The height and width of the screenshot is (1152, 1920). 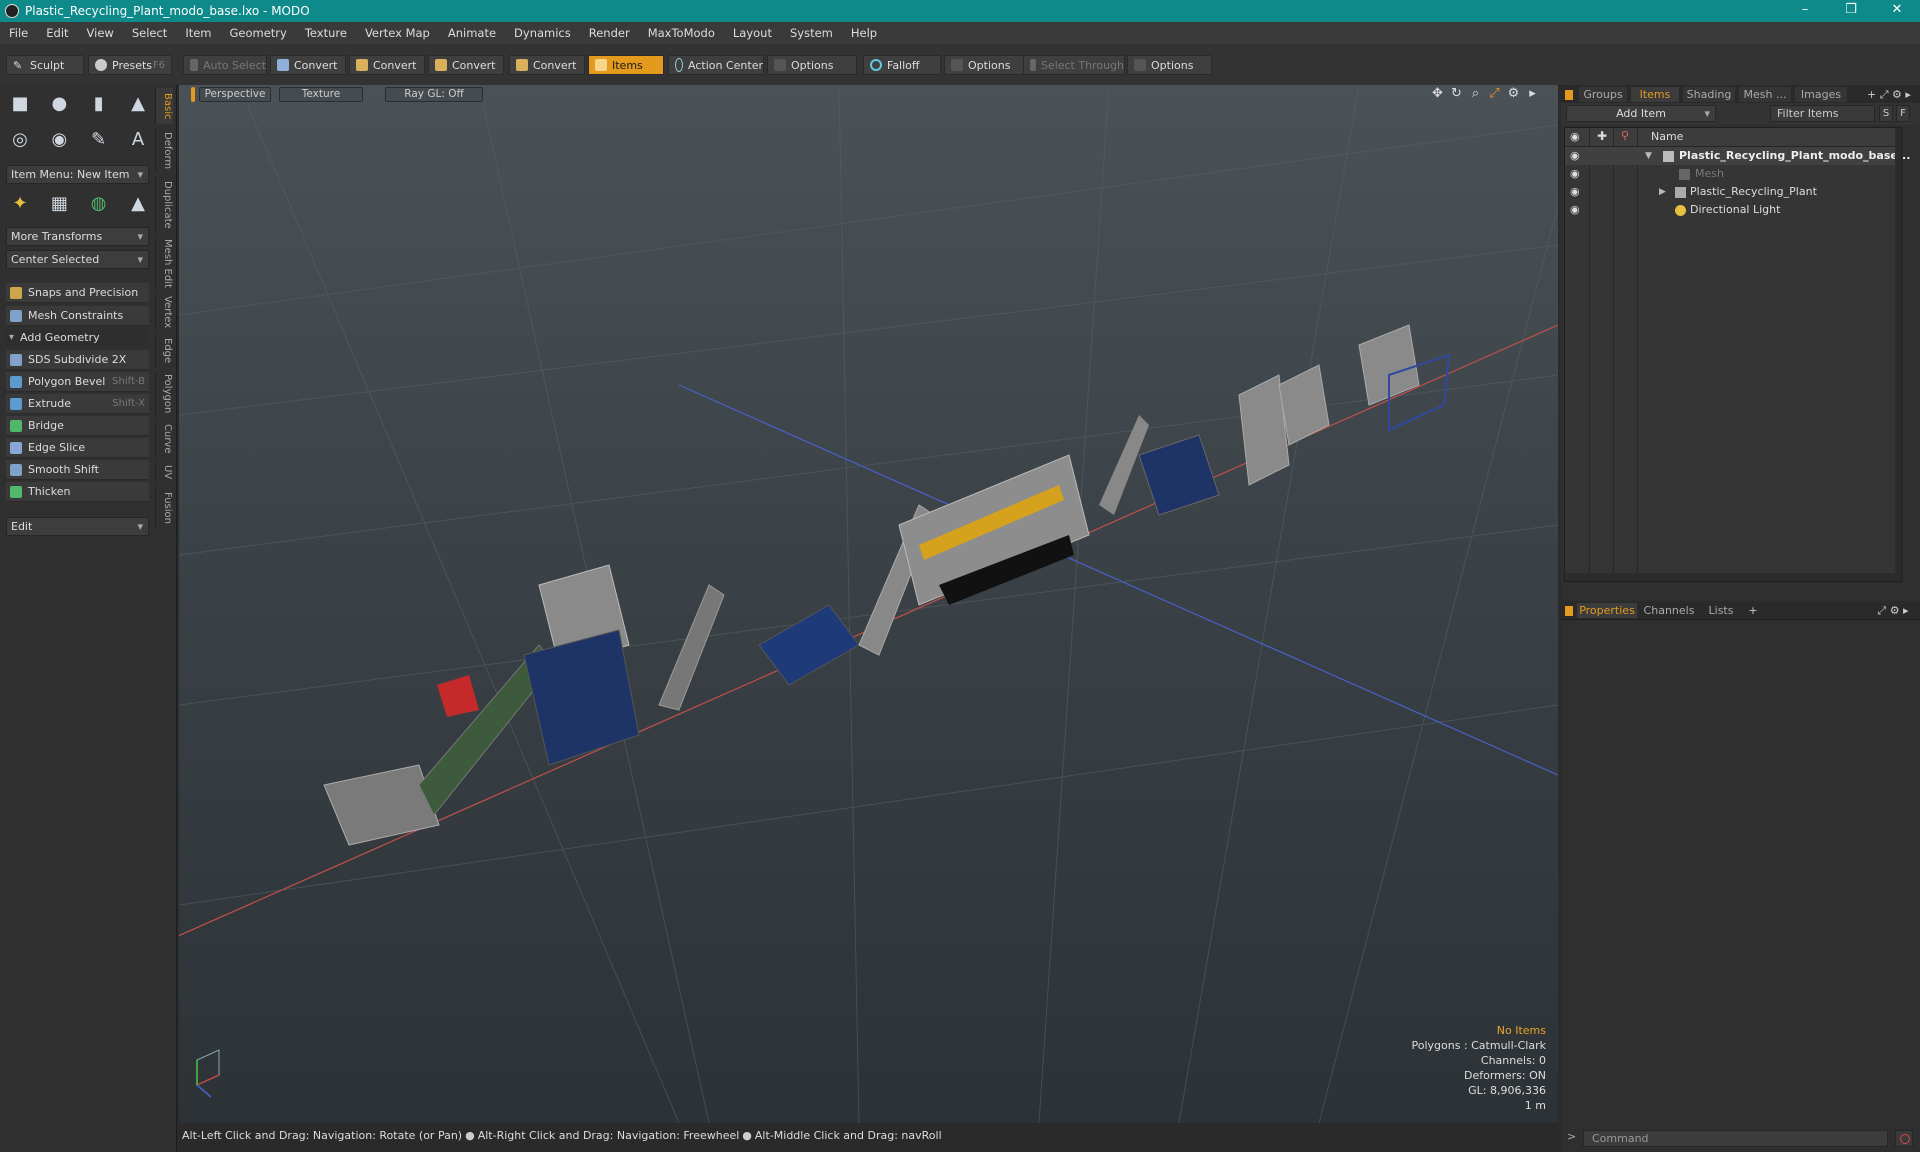 What do you see at coordinates (1532, 93) in the screenshot?
I see `viewport-menu-arrow-icon: ▸` at bounding box center [1532, 93].